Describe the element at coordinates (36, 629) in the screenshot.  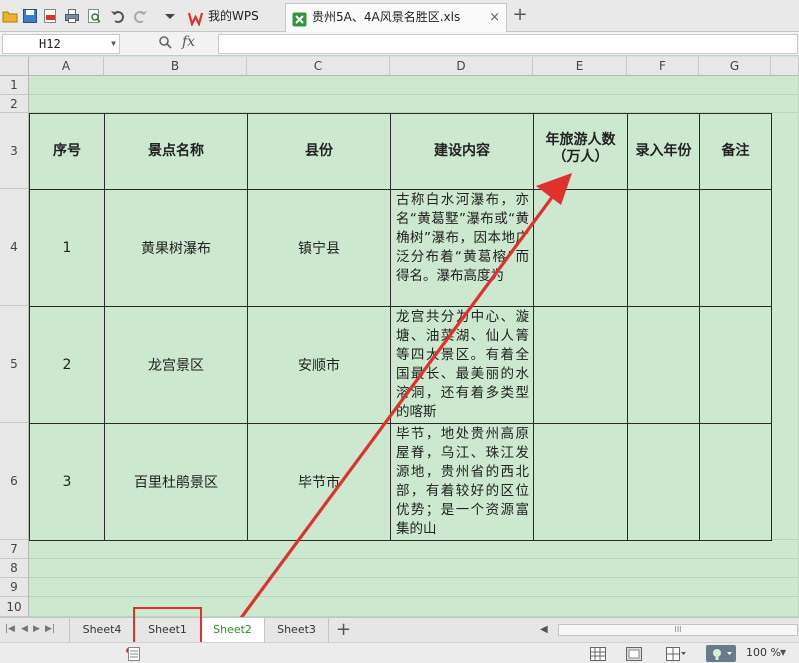
I see `next-sheet-icon: ▶` at that location.